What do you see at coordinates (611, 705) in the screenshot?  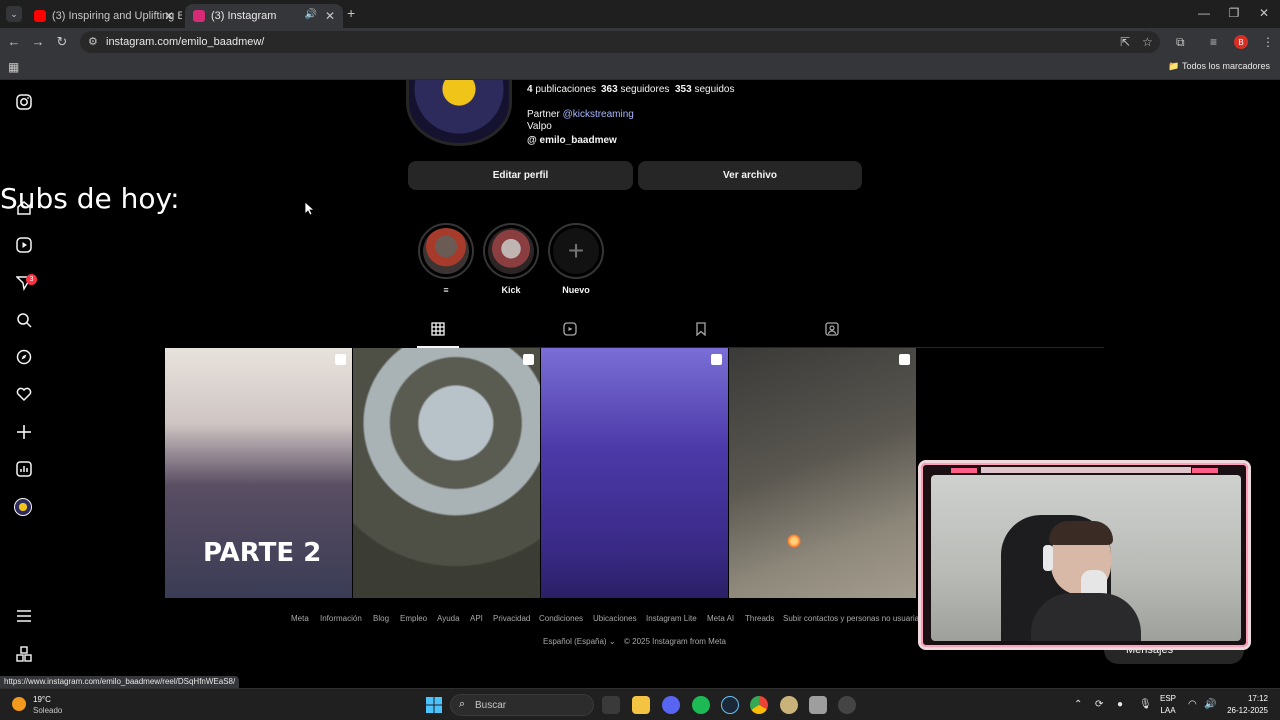 I see `task-view-icon` at bounding box center [611, 705].